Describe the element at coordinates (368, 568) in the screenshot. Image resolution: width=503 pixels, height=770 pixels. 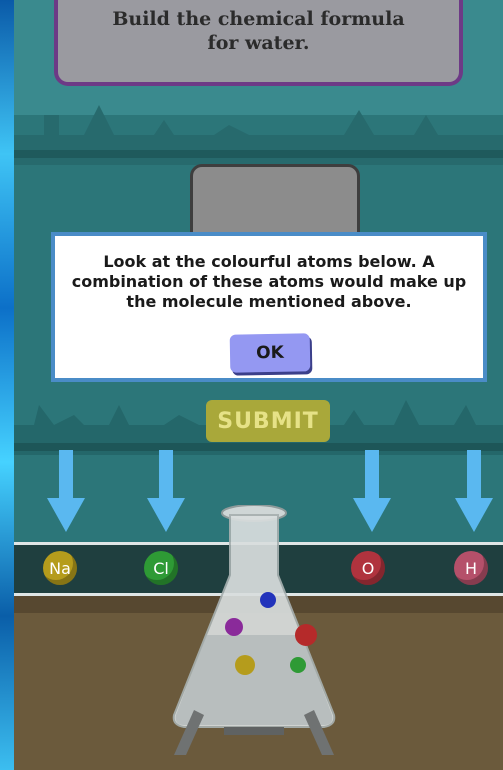
I see `atom-o: O` at that location.